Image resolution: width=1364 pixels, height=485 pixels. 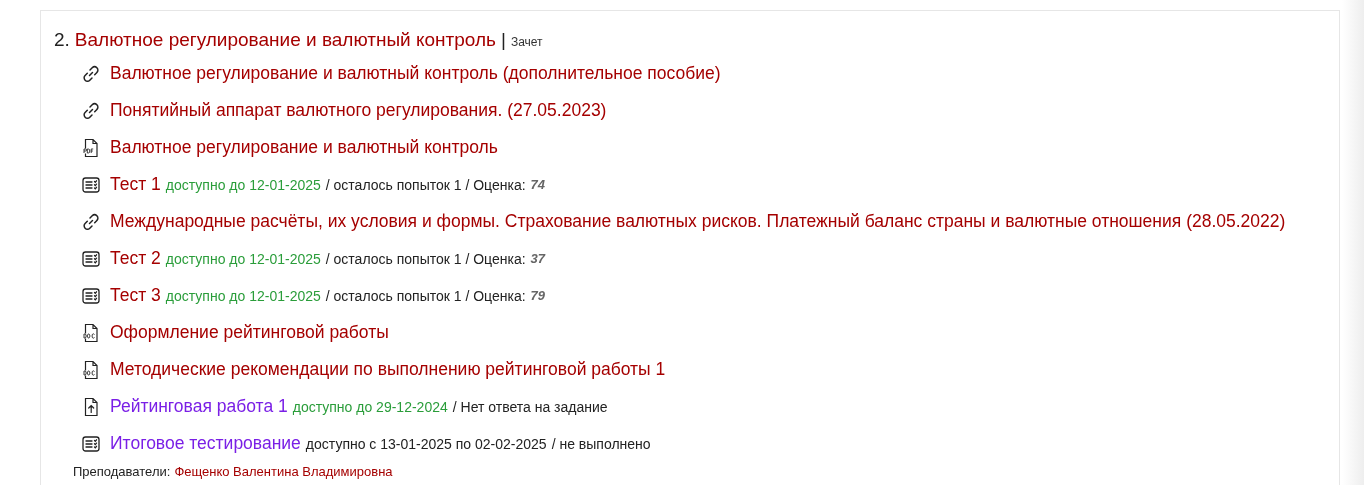 What do you see at coordinates (698, 221) in the screenshot?
I see `activity-link: Международные расчёты, их условия и формы. Страхование валютных рисков. Платежный баланс страны и валютные отношения (28.05.2022)` at bounding box center [698, 221].